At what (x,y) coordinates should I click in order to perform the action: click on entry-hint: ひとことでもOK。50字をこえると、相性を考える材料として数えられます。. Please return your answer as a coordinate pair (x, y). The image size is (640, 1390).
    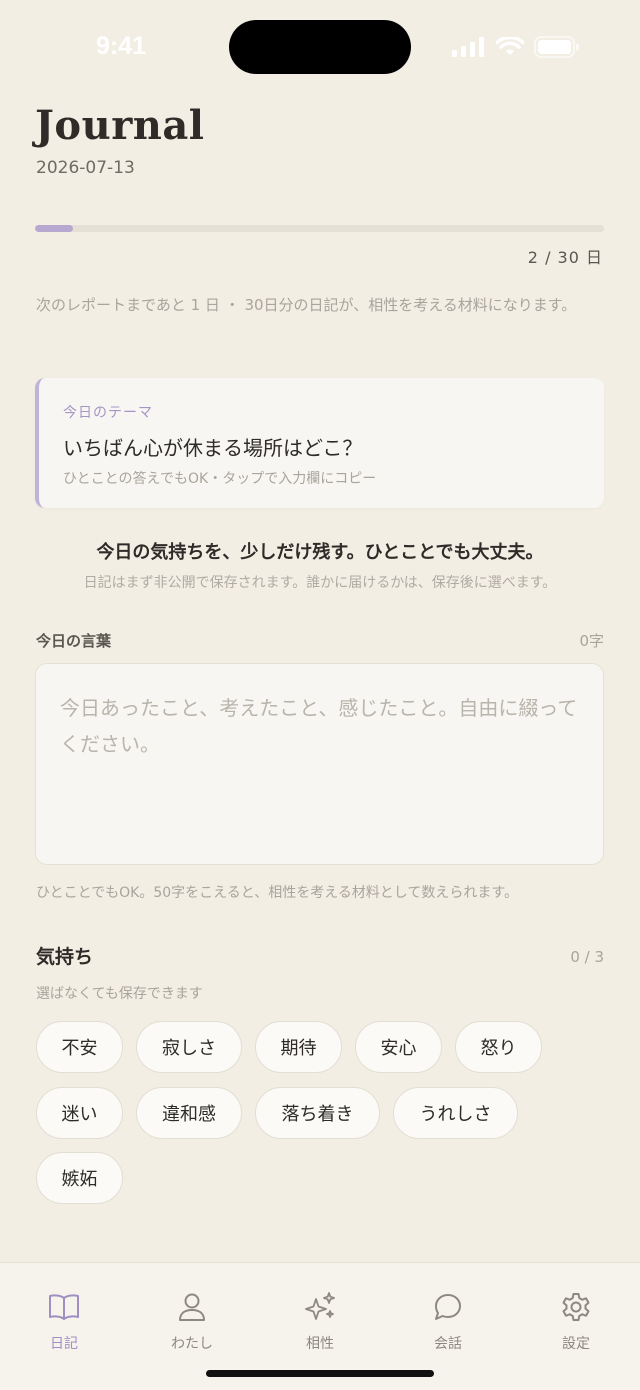
    Looking at the image, I should click on (277, 893).